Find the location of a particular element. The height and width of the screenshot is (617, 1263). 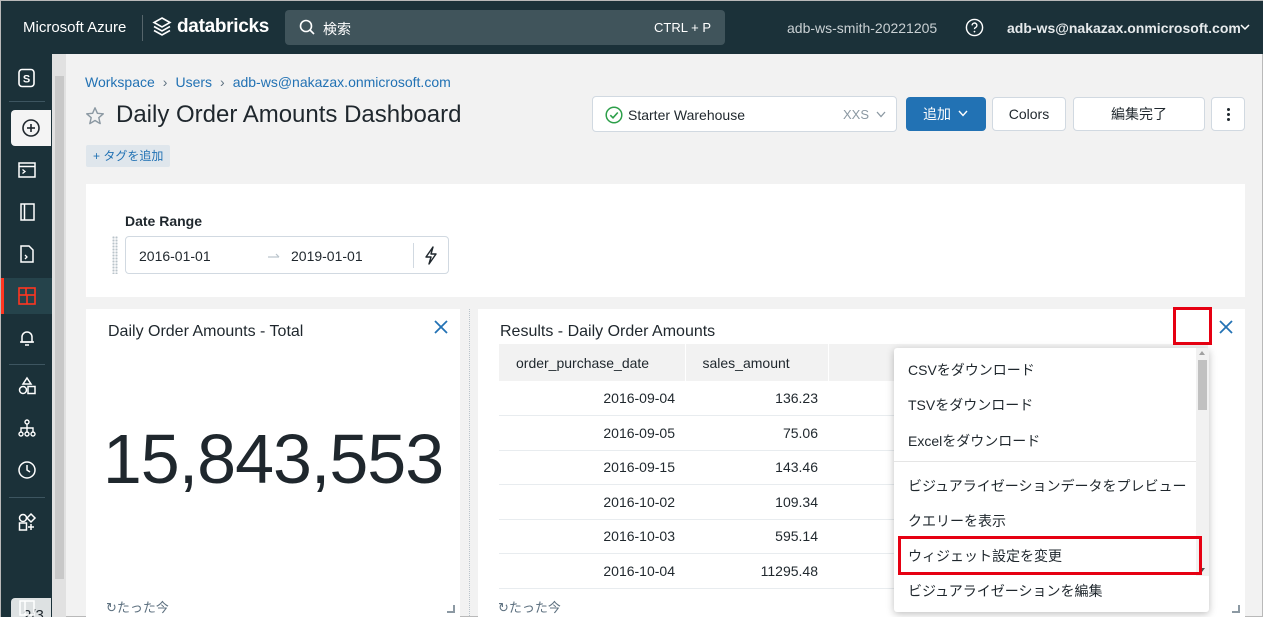

done-editing-button: 編集完了 is located at coordinates (1139, 114).